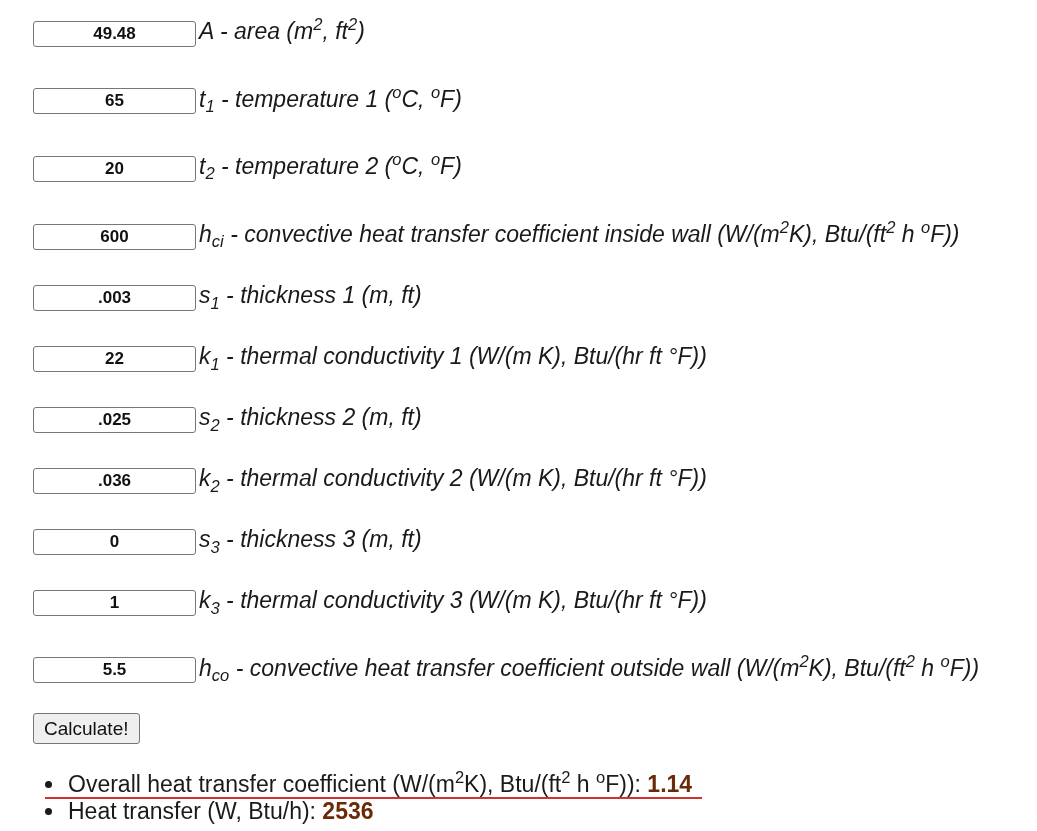 The height and width of the screenshot is (831, 1037). Describe the element at coordinates (114, 33) in the screenshot. I see `input-field: 49.48` at that location.